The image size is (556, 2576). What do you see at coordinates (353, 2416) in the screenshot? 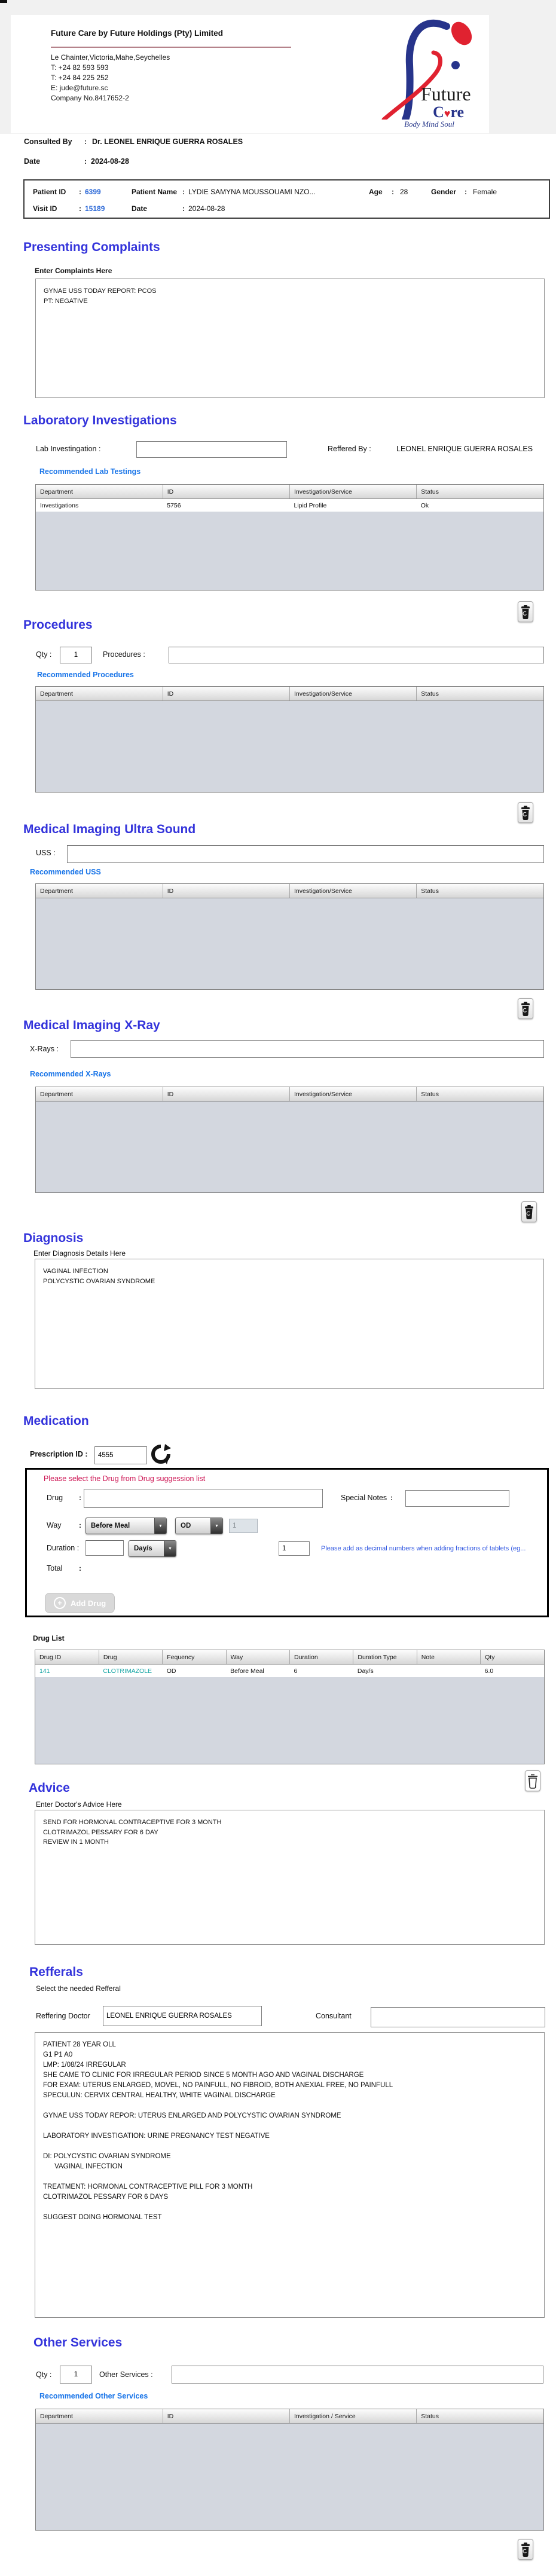
I see `column-header: Investigation / Service` at bounding box center [353, 2416].